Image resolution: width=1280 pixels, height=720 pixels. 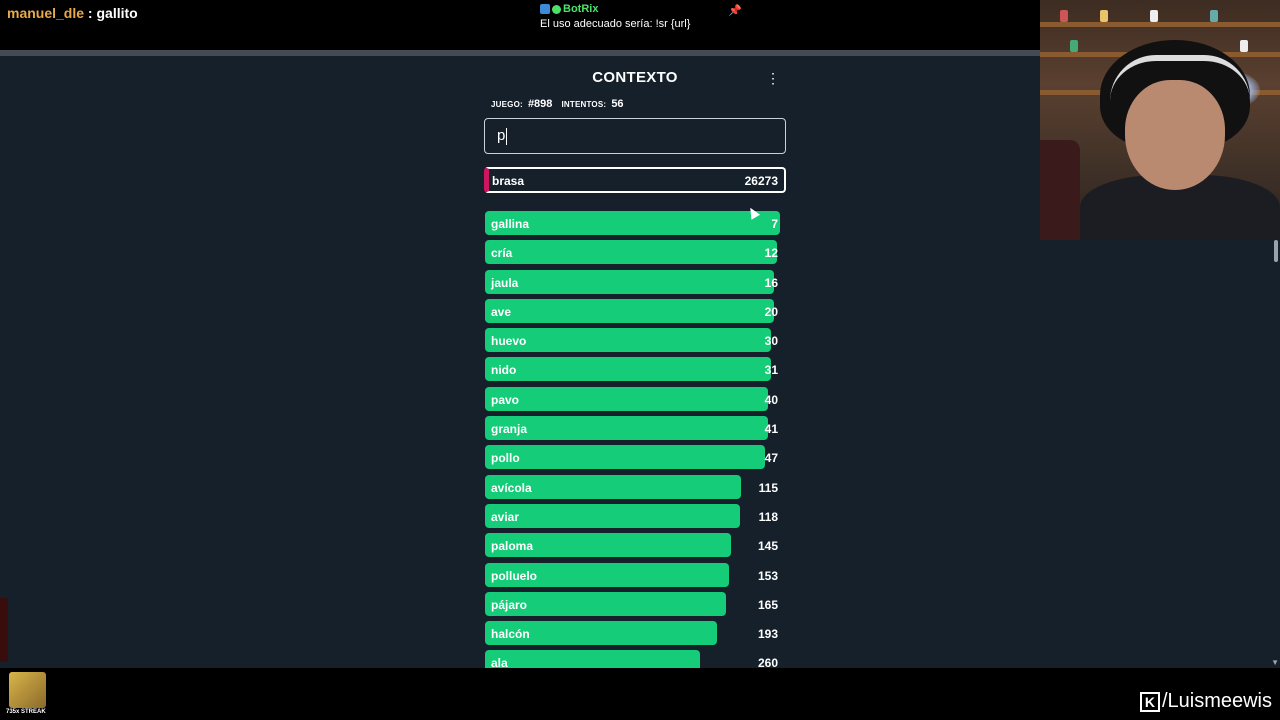 I want to click on guess-rank: 30, so click(x=771, y=341).